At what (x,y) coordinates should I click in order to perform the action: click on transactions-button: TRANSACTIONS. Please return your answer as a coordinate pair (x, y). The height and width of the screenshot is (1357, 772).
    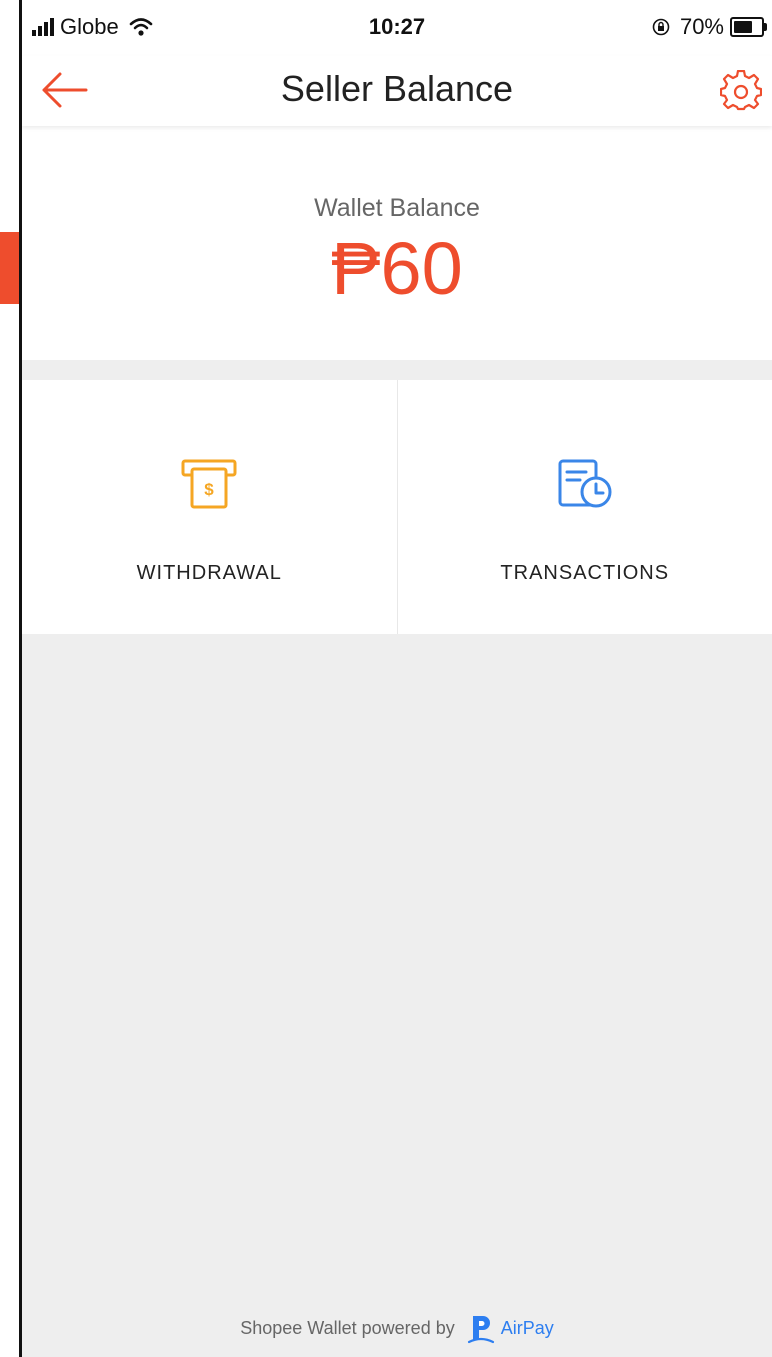
    Looking at the image, I should click on (584, 507).